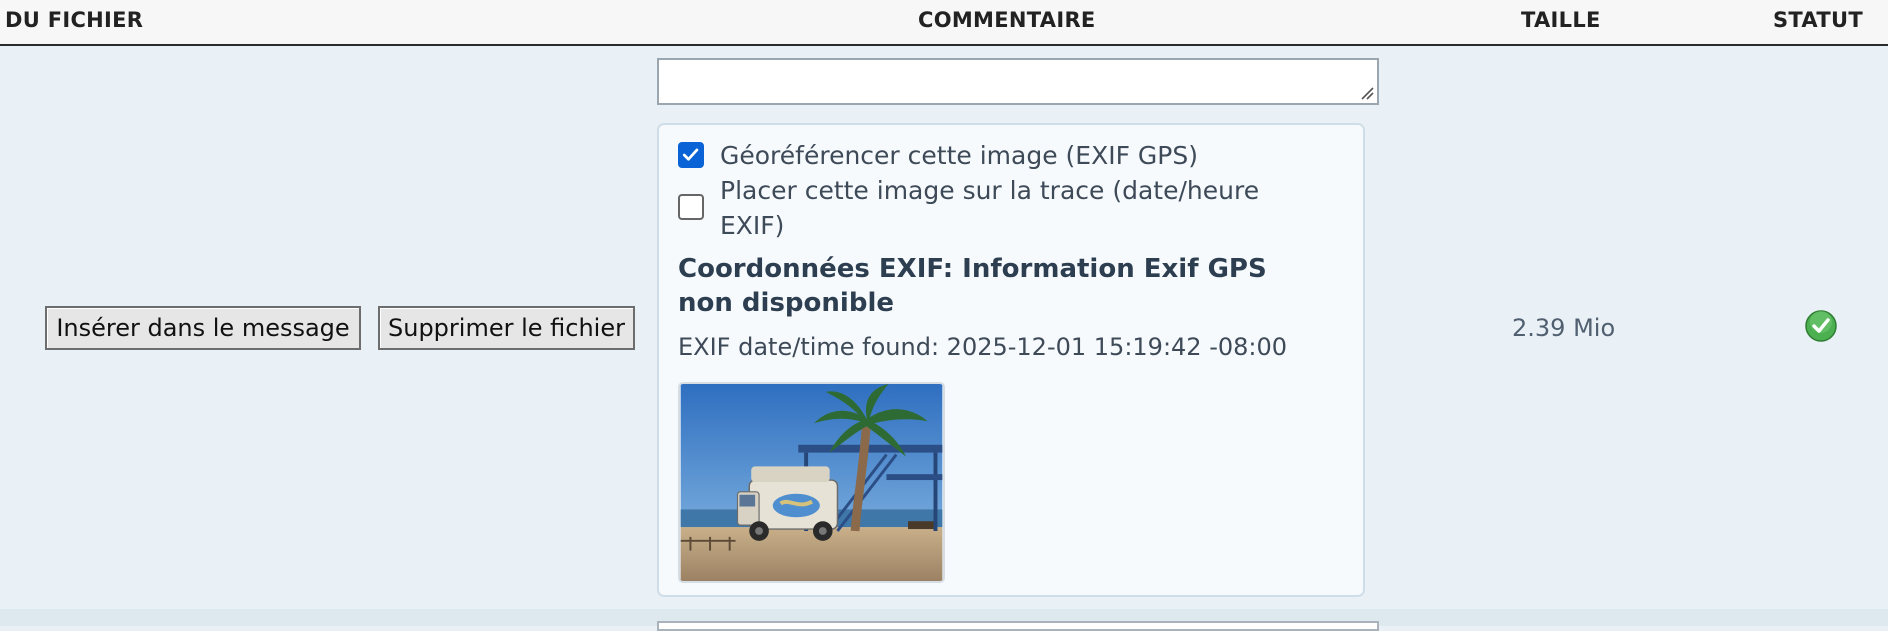 This screenshot has width=1888, height=631. Describe the element at coordinates (1018, 626) in the screenshot. I see `next-row-comment-textarea` at that location.